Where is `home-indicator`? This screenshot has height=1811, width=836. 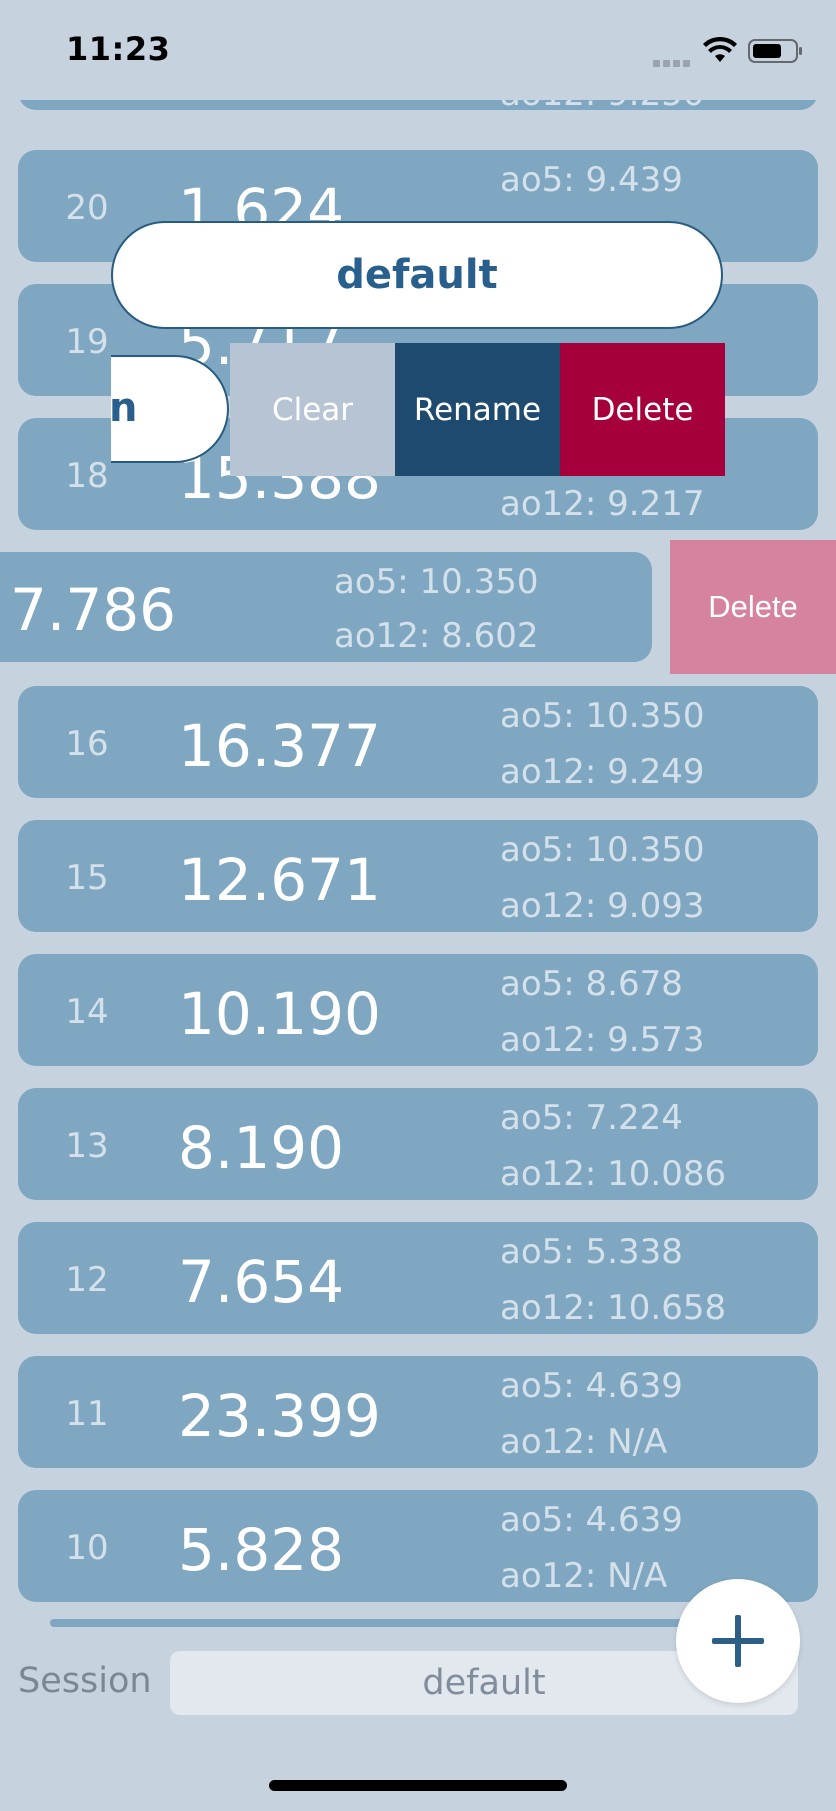
home-indicator is located at coordinates (418, 1785).